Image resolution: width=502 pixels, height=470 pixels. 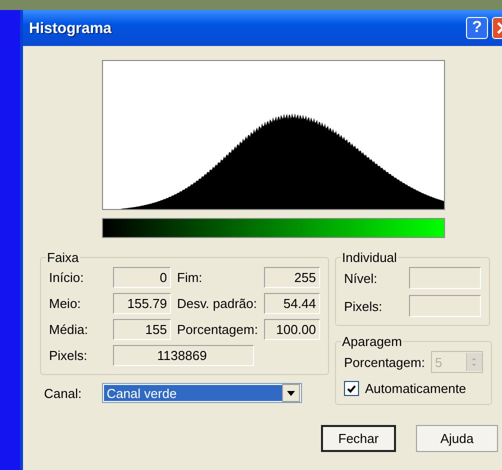 I want to click on value-field: 100.00, so click(x=292, y=329).